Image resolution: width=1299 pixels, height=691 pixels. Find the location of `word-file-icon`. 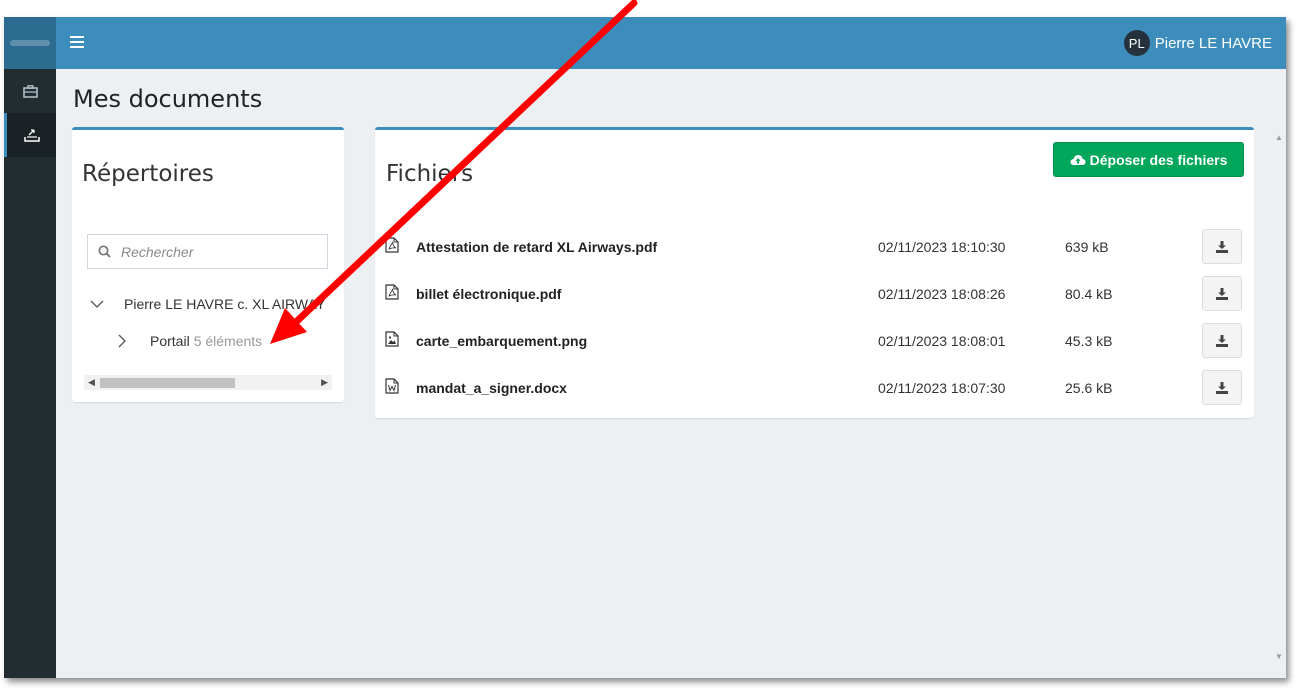

word-file-icon is located at coordinates (392, 386).